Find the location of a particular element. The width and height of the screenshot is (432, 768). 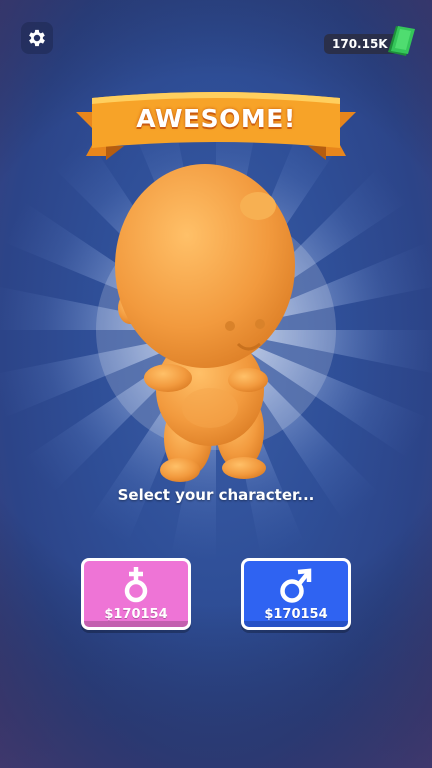

cash-icon is located at coordinates (401, 41).